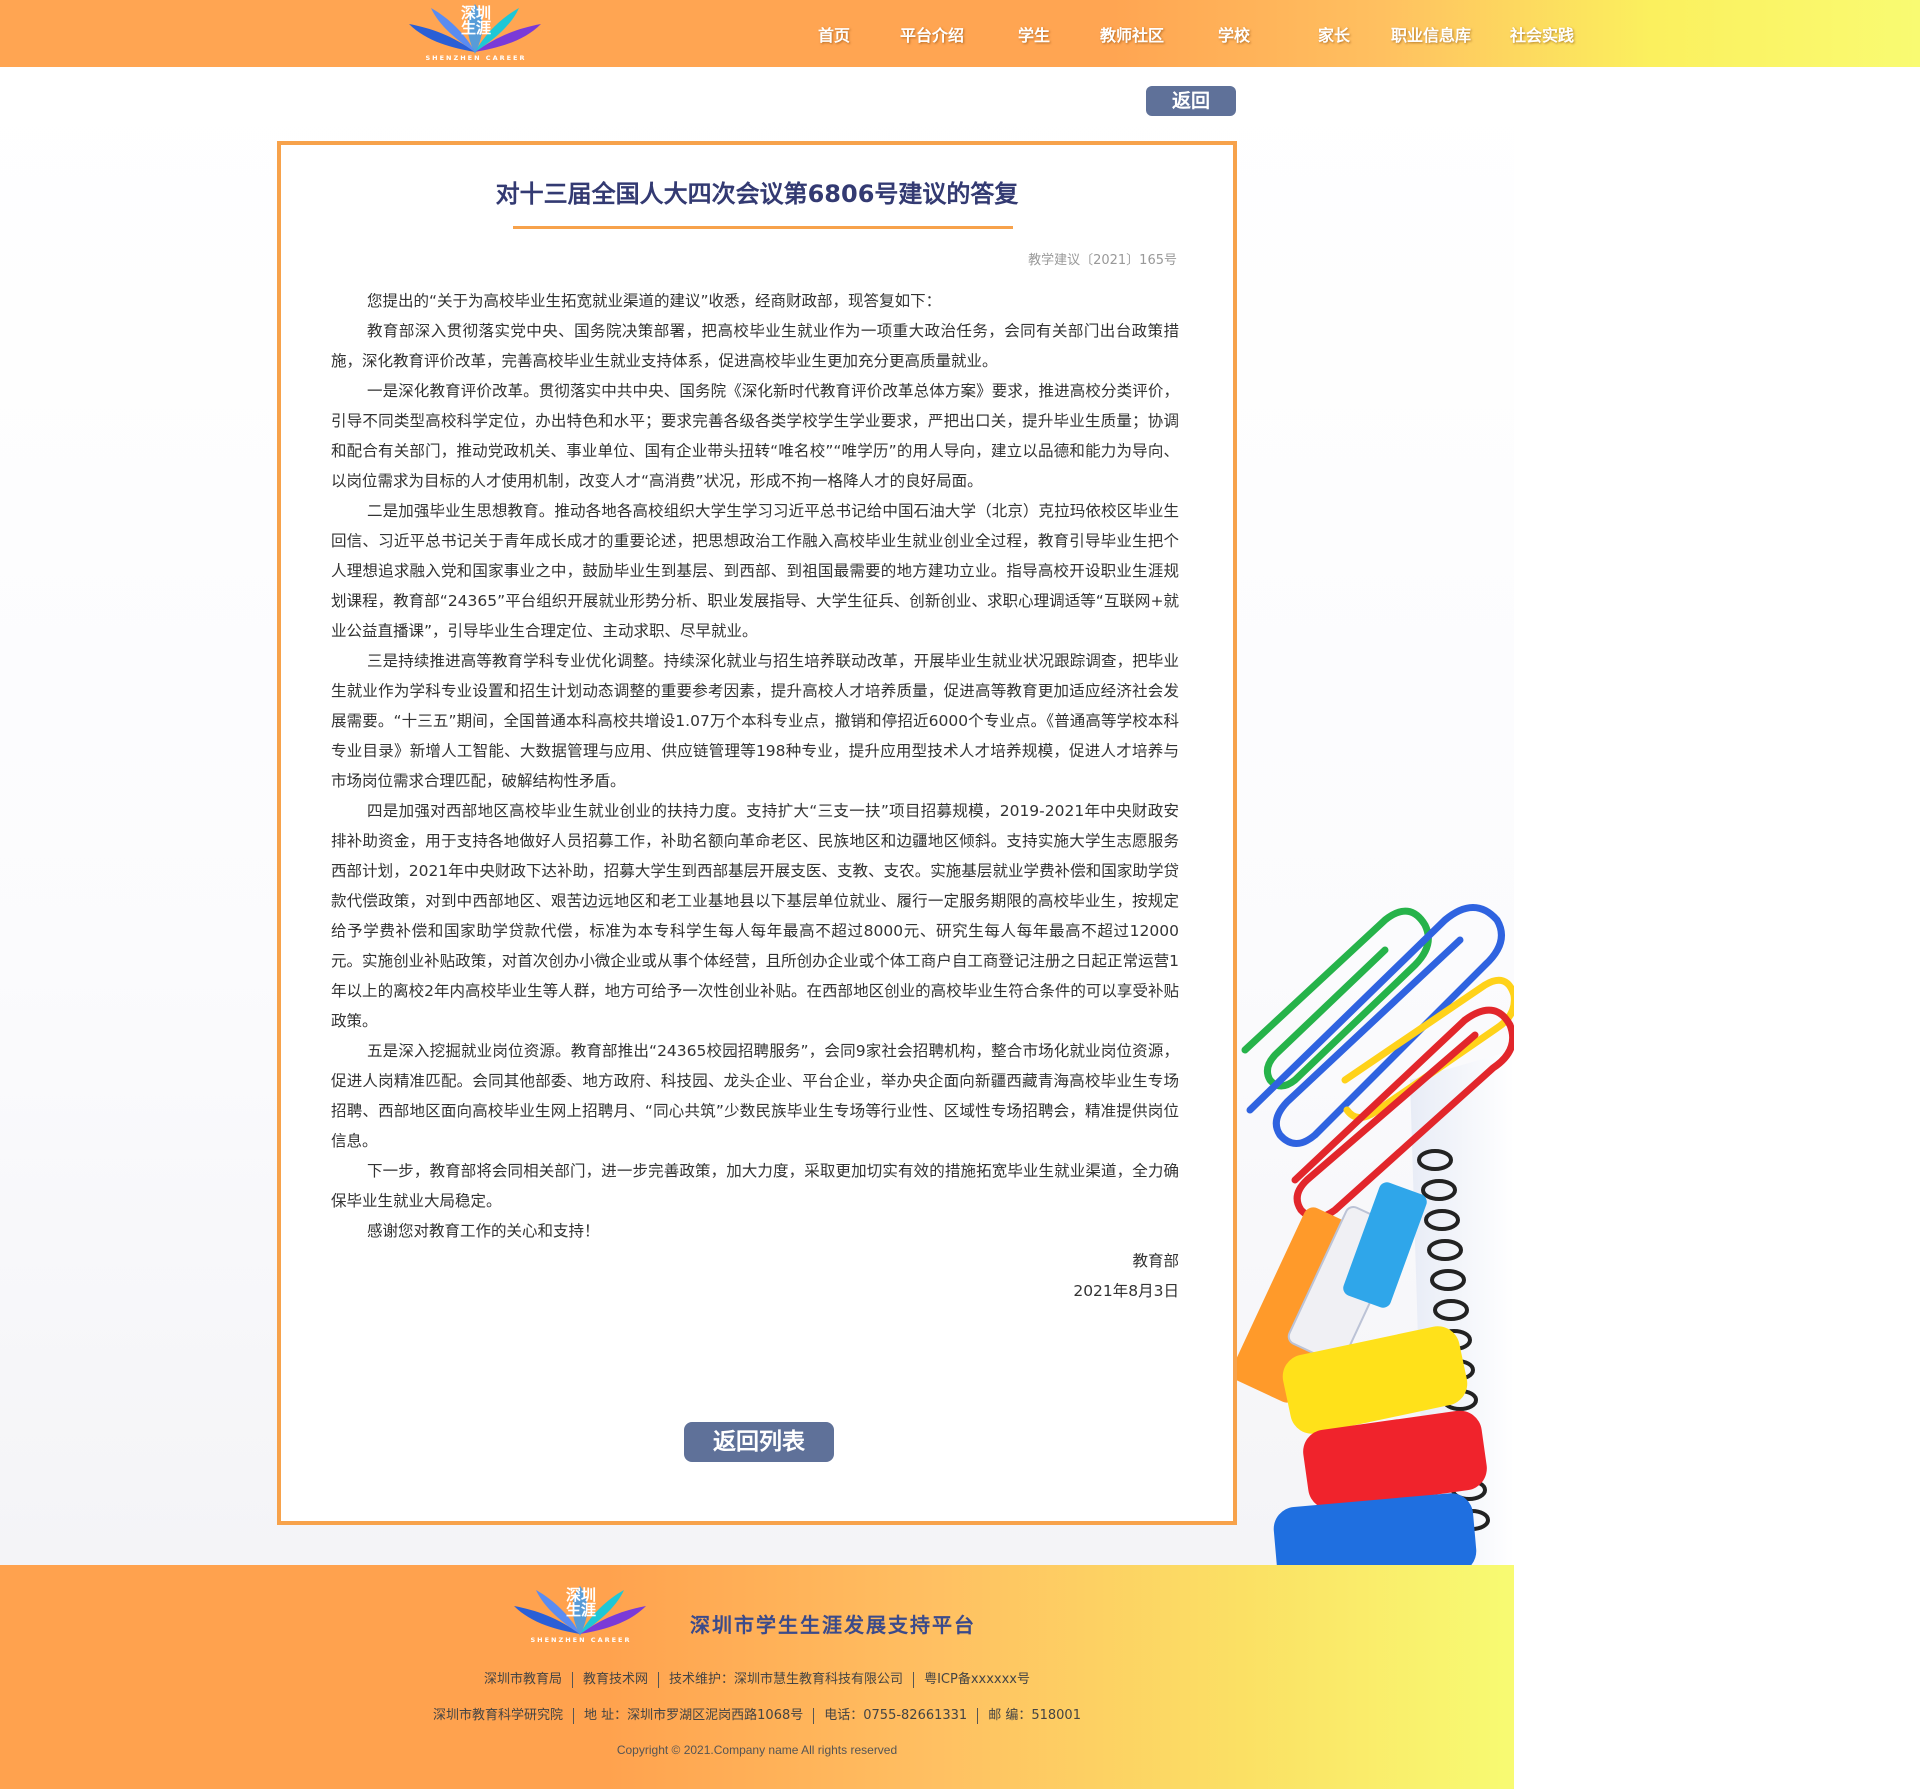 The width and height of the screenshot is (1920, 1789). Describe the element at coordinates (1542, 34) in the screenshot. I see `nav-social-practice: 社会实践` at that location.